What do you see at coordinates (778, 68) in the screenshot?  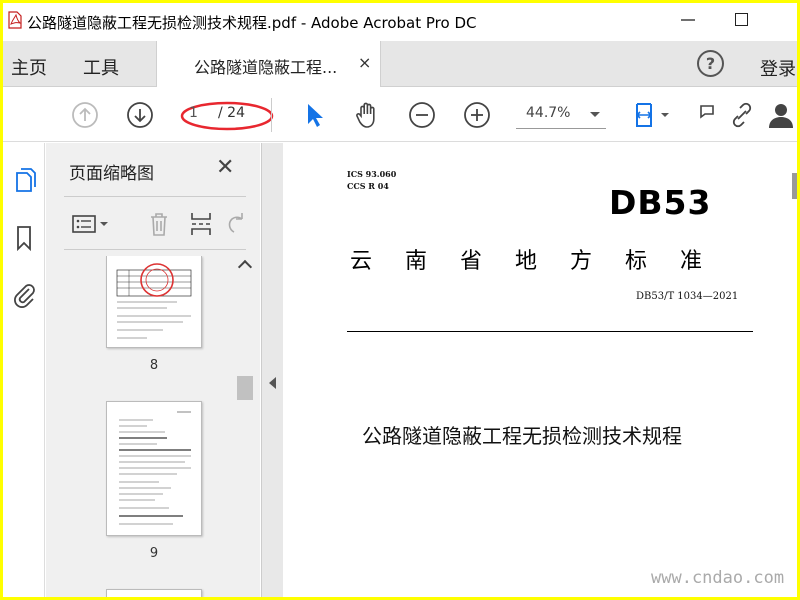 I see `login-button: 登录` at bounding box center [778, 68].